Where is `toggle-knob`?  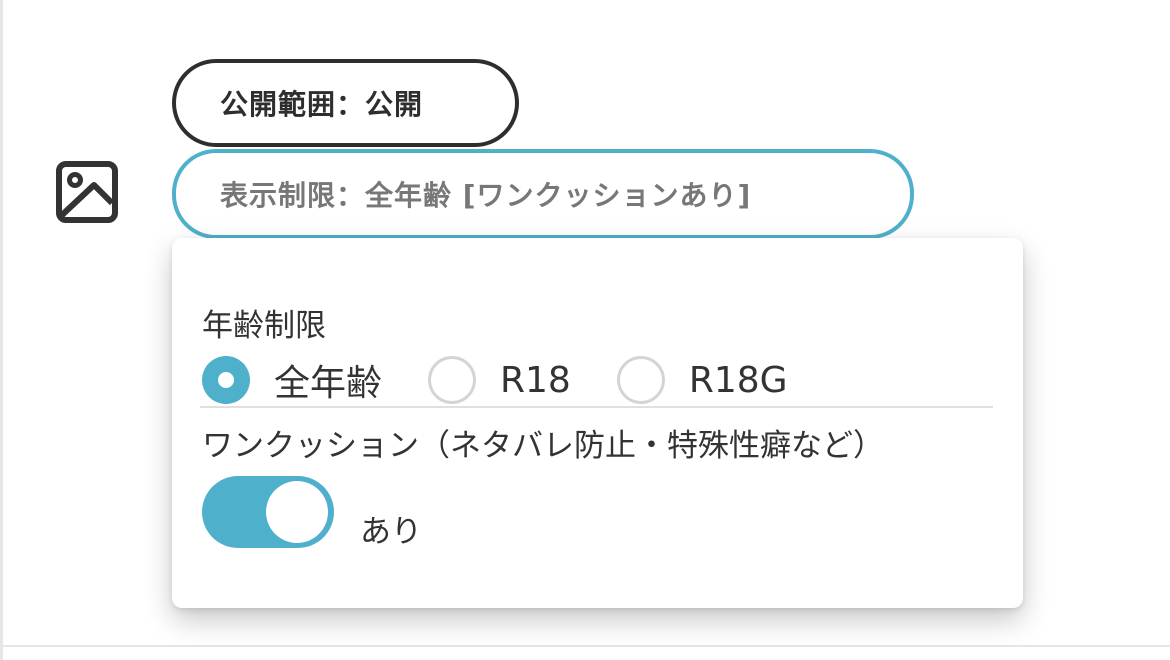
toggle-knob is located at coordinates (297, 512).